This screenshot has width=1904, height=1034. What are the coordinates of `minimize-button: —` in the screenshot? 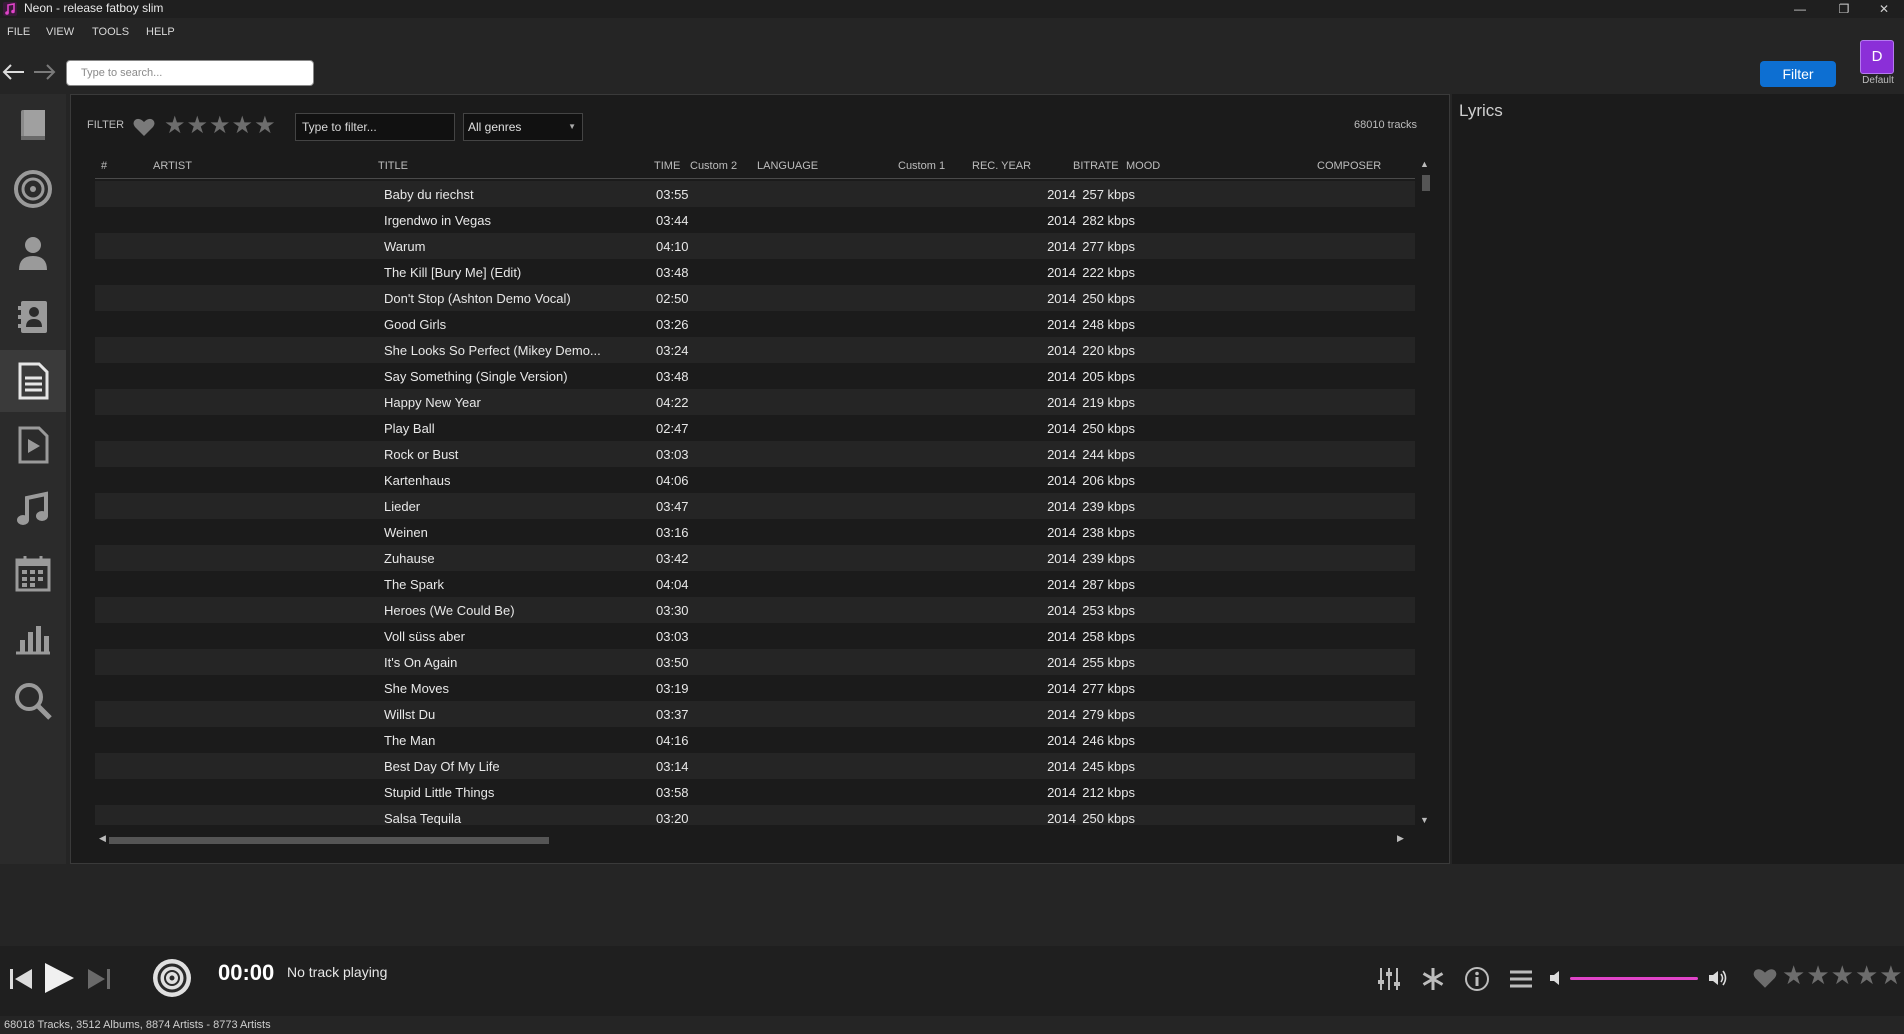 It's located at (1800, 9).